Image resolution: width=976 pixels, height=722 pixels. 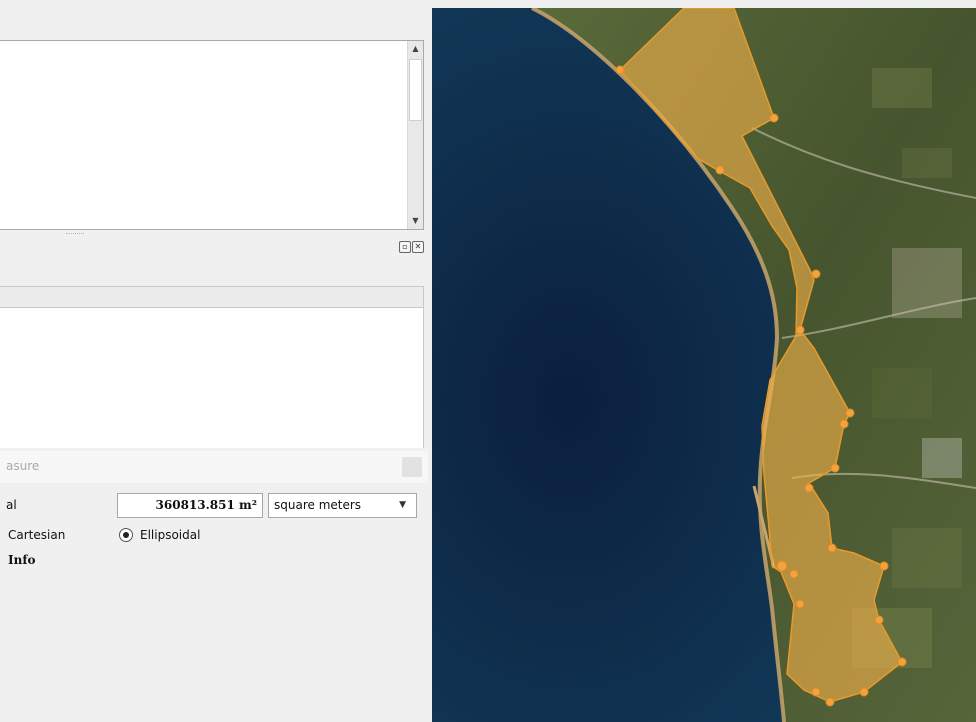 I want to click on radio-ellipsoidal, so click(x=126, y=535).